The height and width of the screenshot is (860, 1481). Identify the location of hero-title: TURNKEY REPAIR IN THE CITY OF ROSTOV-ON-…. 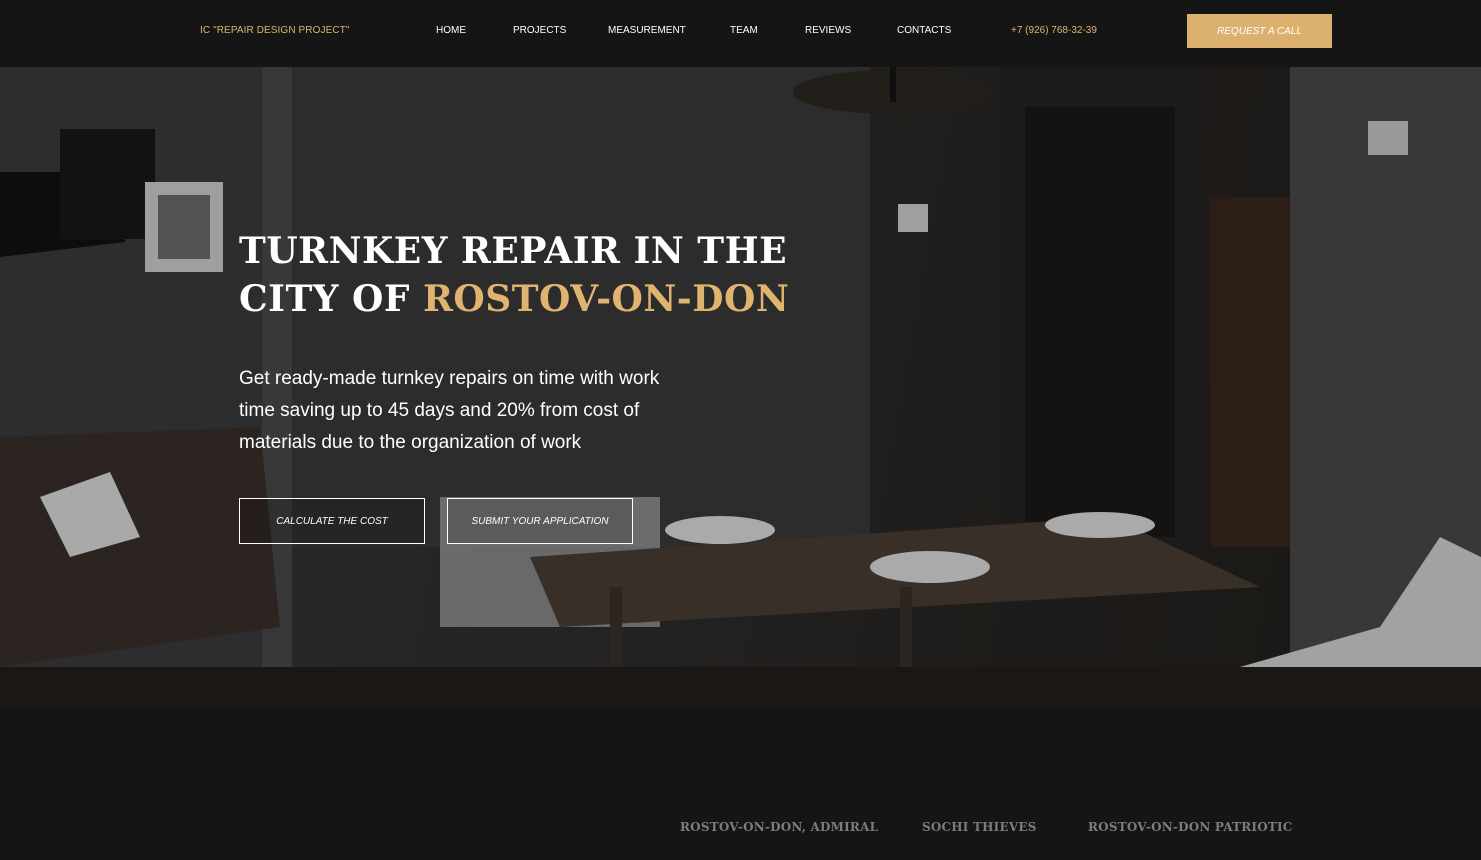
(519, 275).